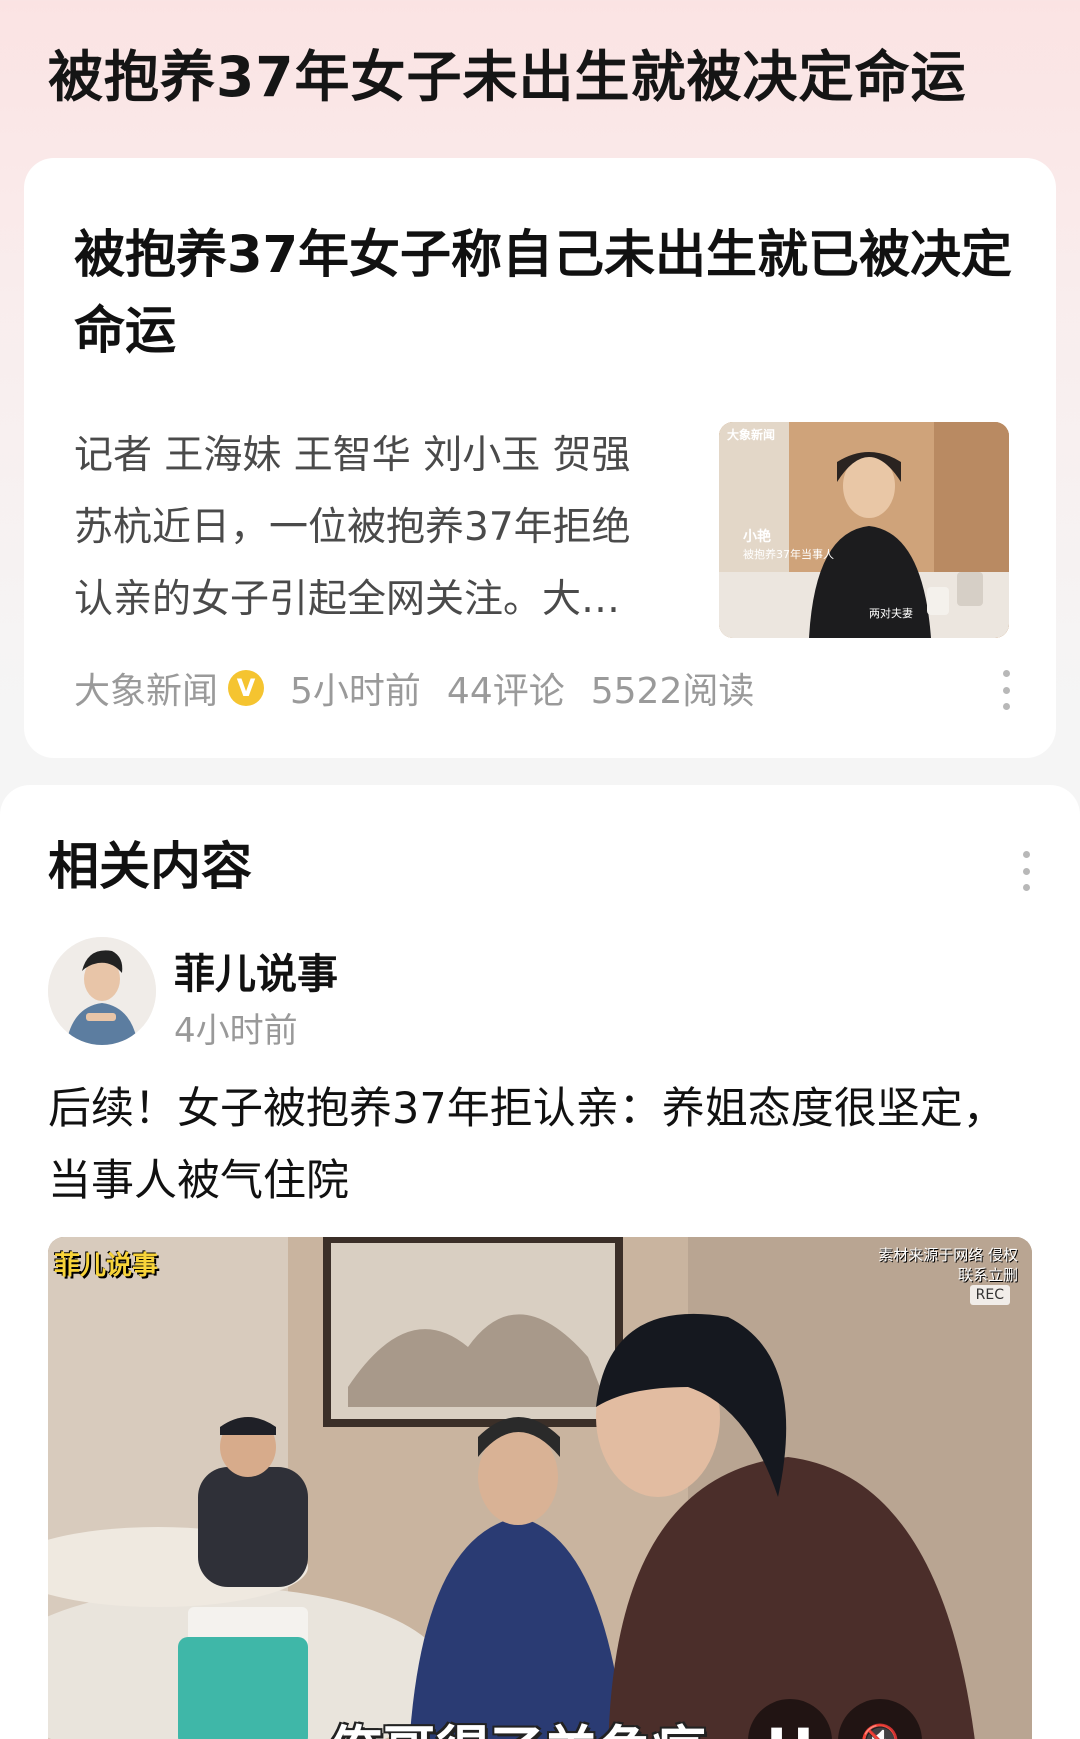  Describe the element at coordinates (246, 688) in the screenshot. I see `verified-icon: V` at that location.